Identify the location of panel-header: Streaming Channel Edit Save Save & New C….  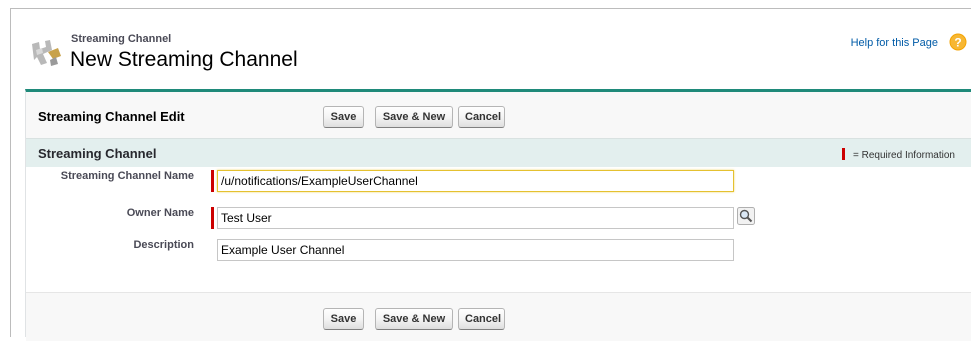
(498, 115).